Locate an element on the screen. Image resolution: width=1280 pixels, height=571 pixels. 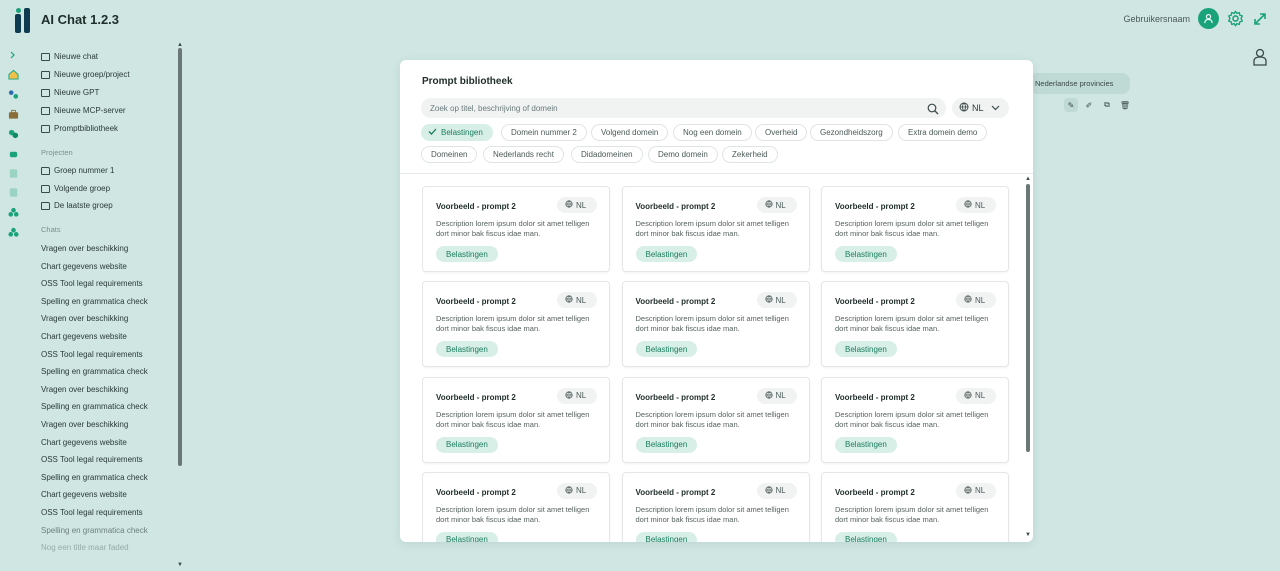
home-icon is located at coordinates (13, 73).